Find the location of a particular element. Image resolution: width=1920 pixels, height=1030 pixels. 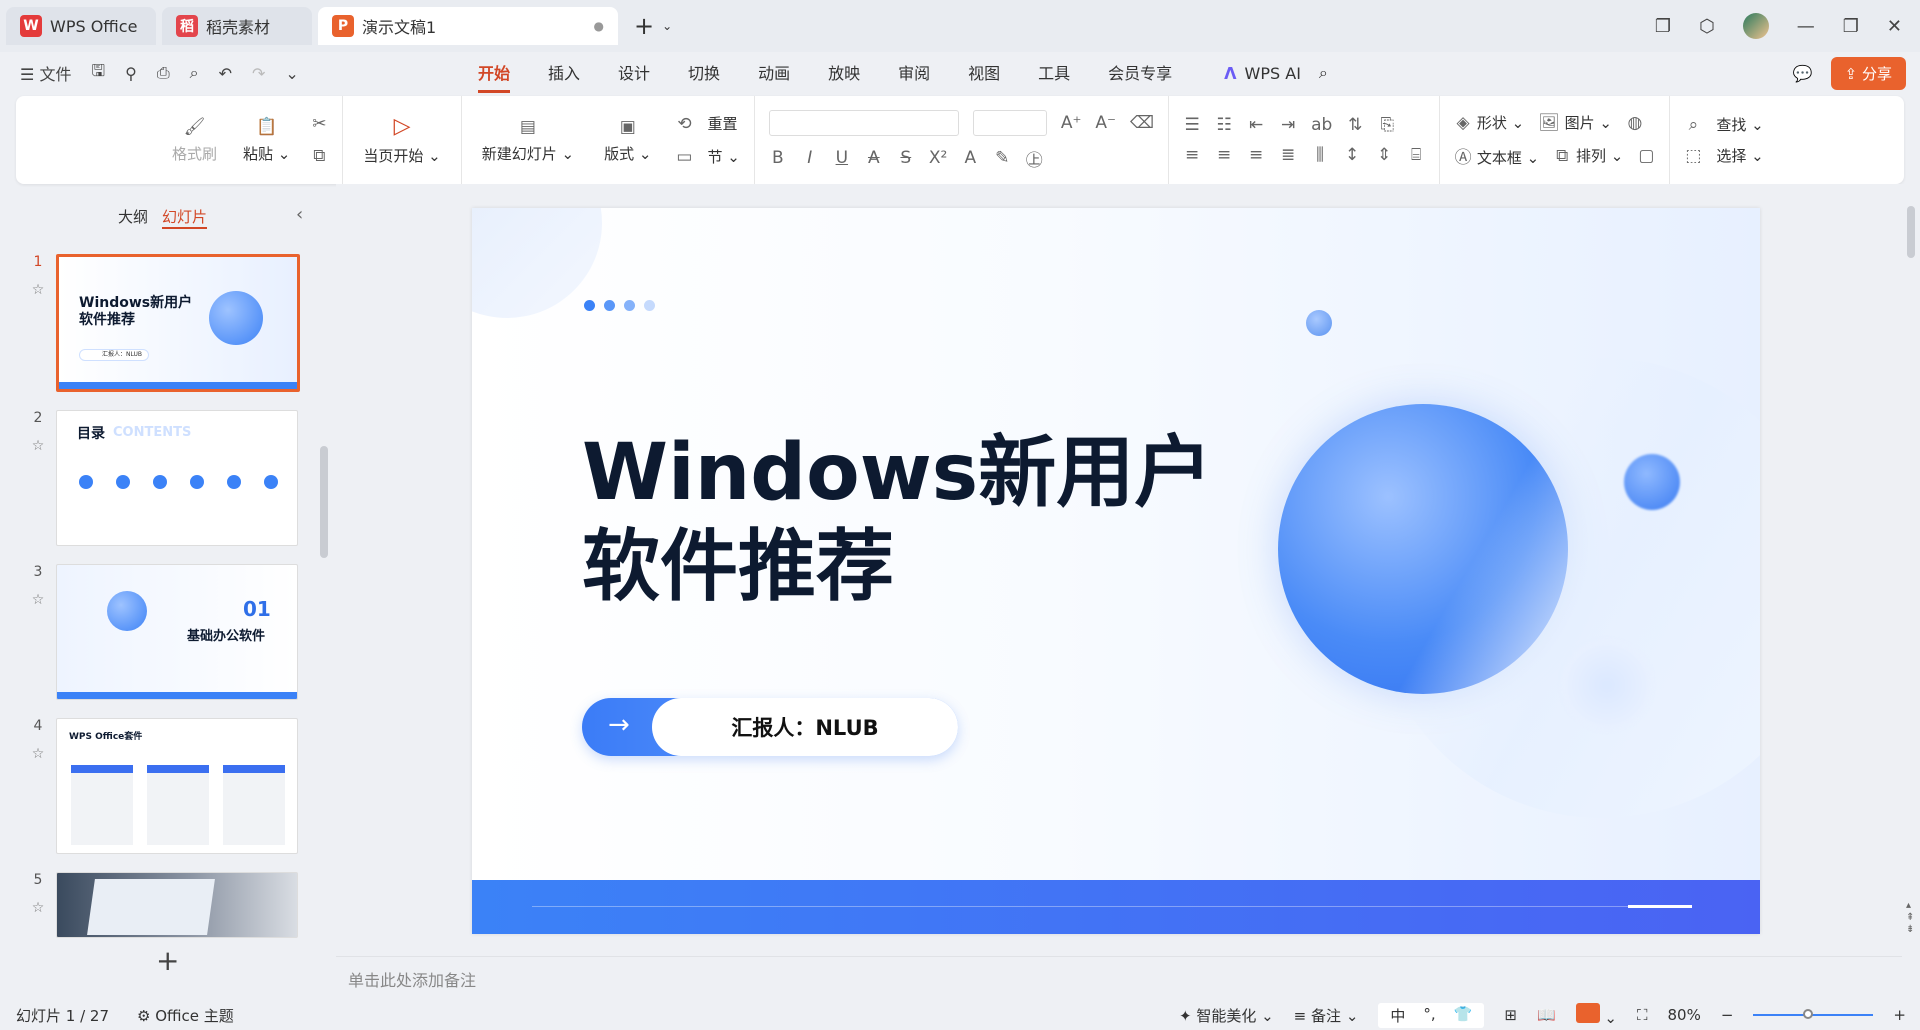

canvas-scrollbar: ▴ ⇞ ⇟ is located at coordinates (1911, 569).